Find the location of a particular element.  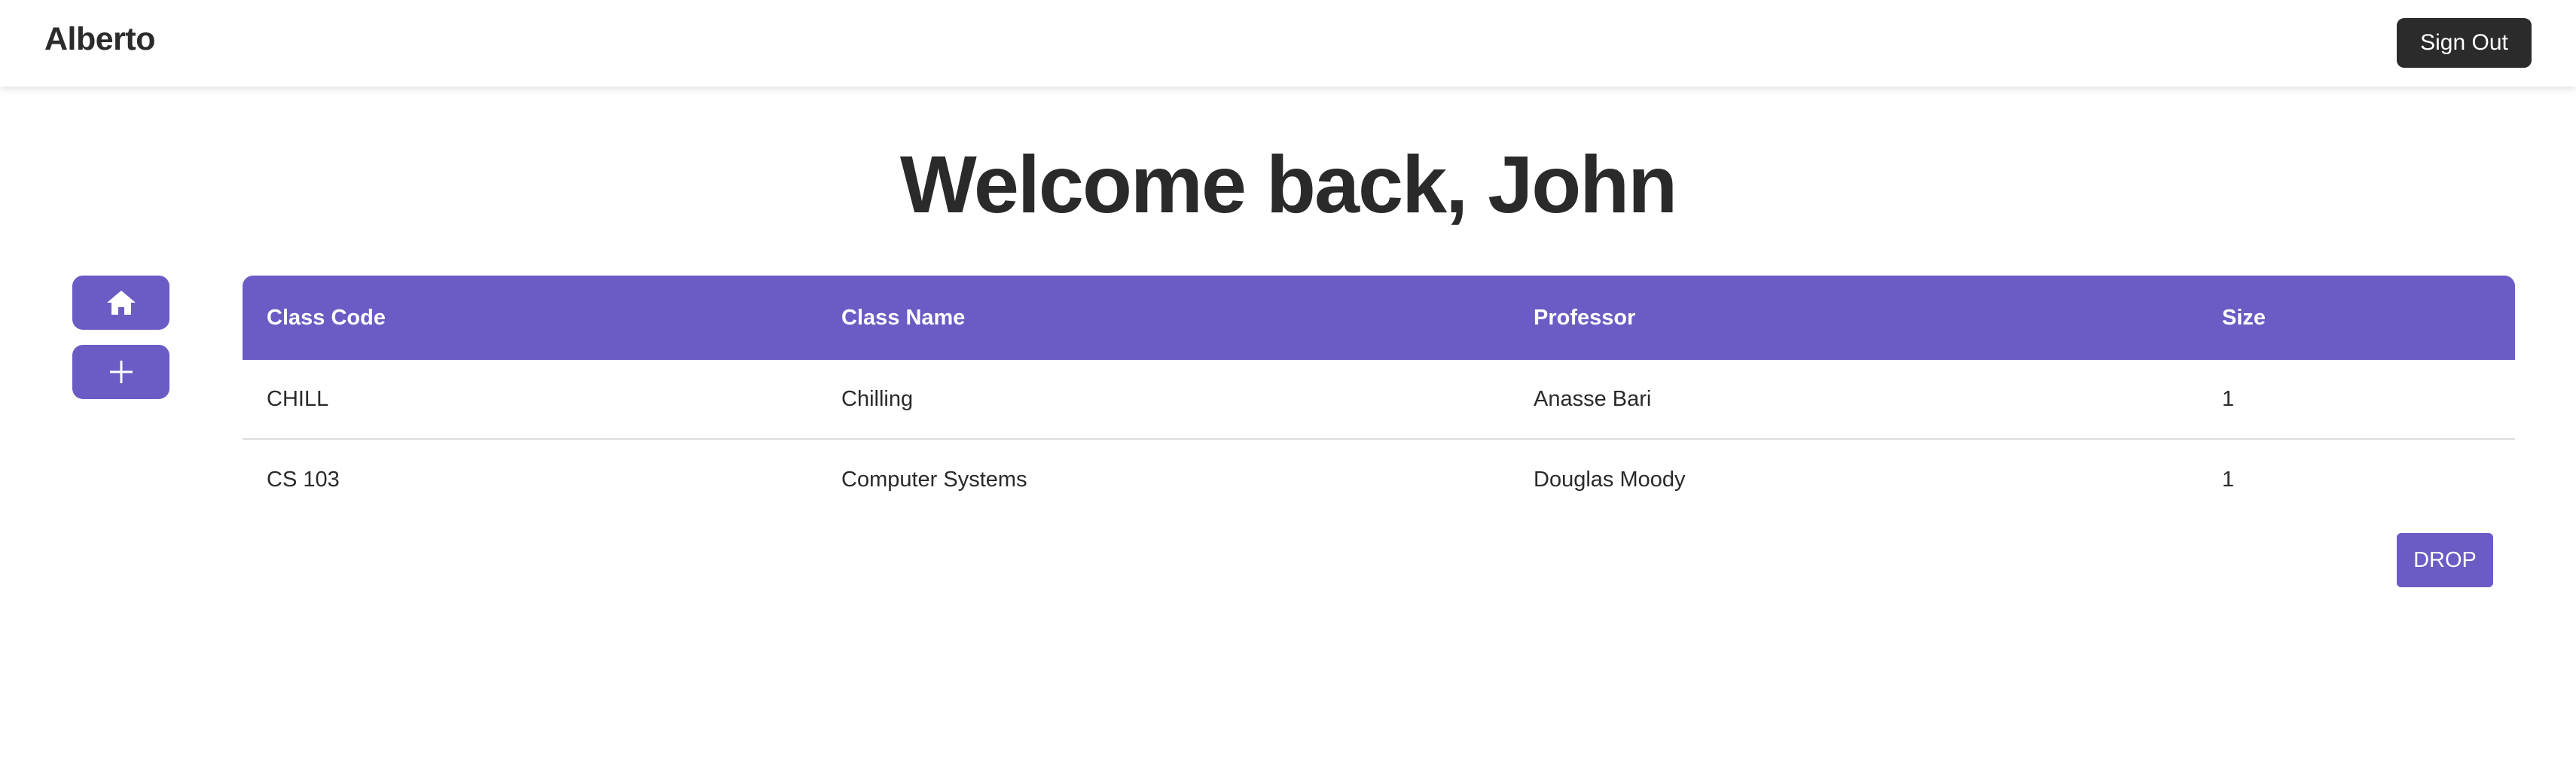

table-row: CHILL Chilling Anasse Bari 1 is located at coordinates (1379, 400).